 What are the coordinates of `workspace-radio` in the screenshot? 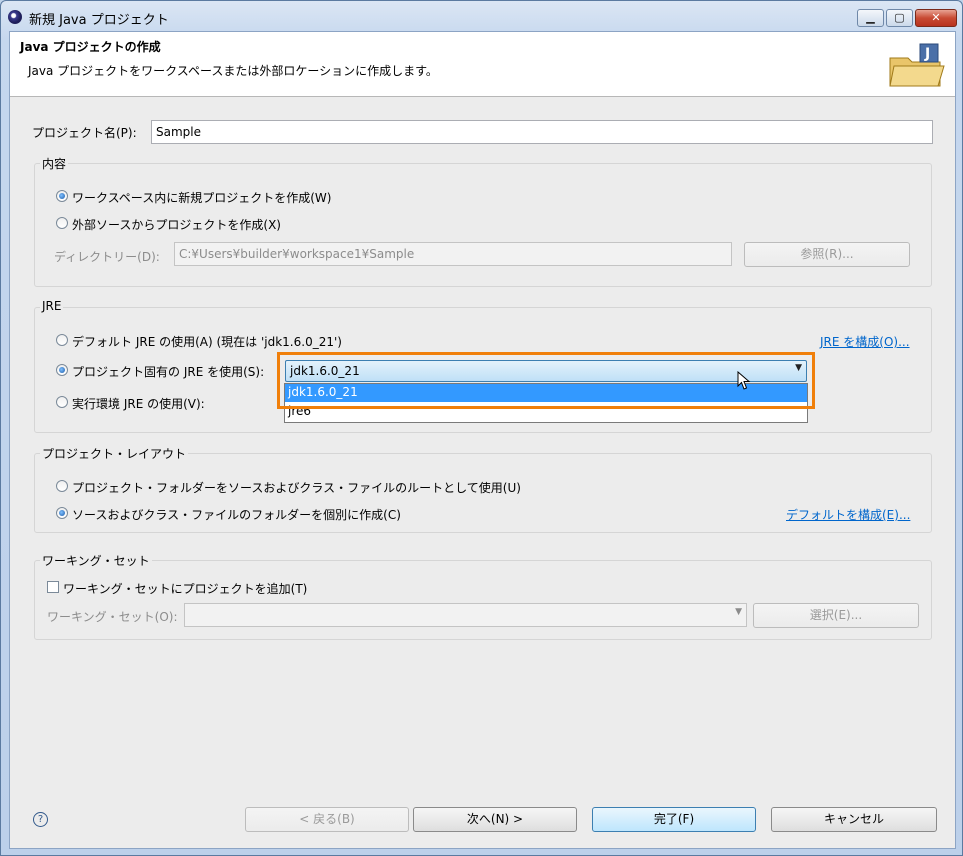 It's located at (62, 196).